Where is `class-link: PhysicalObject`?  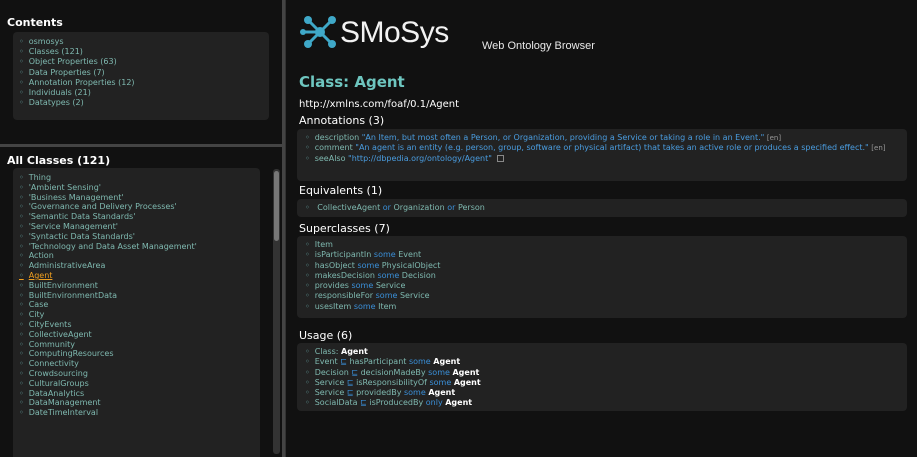
class-link: PhysicalObject is located at coordinates (411, 265).